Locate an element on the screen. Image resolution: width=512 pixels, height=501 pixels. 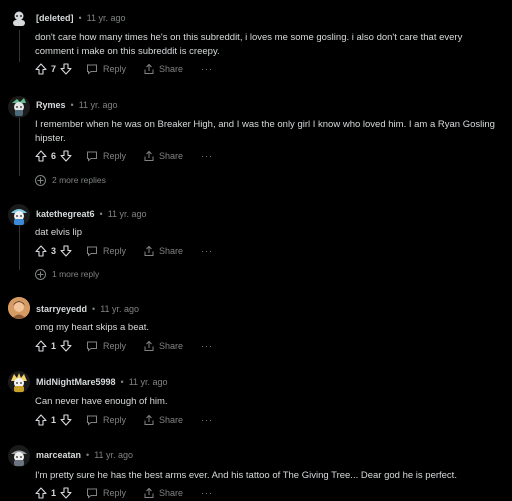
comment-actions: 6 Reply Share ··· is located at coordinates (124, 156).